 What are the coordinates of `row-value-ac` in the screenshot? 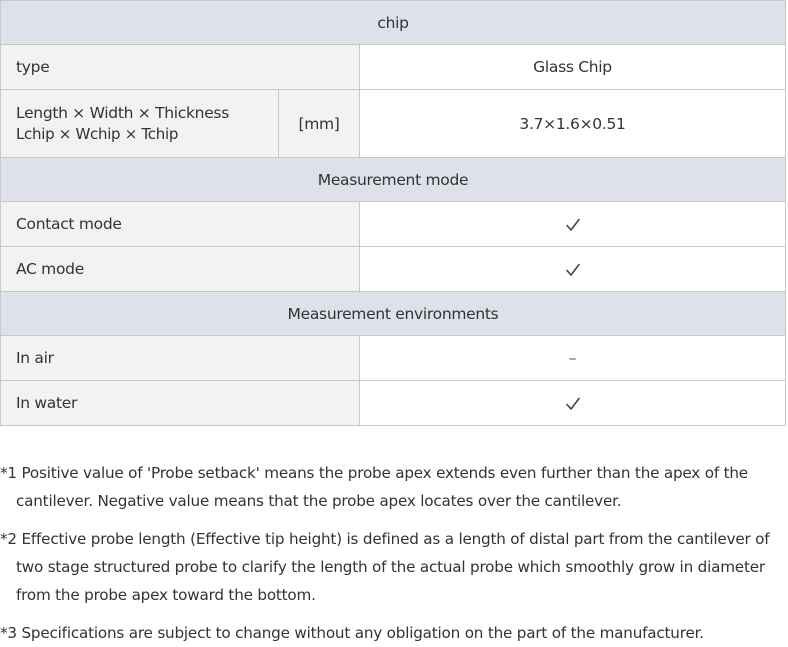 It's located at (572, 269).